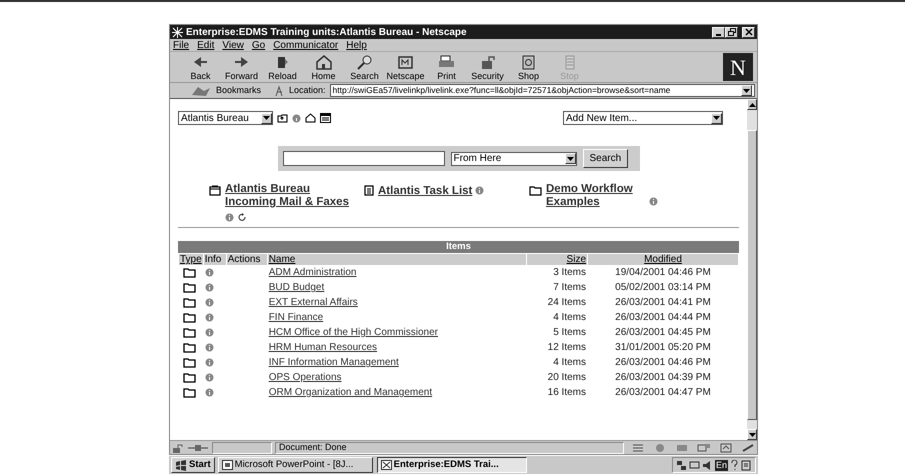 The height and width of the screenshot is (476, 905). What do you see at coordinates (663, 288) in the screenshot?
I see `table-cell-text: 05/02/2001 03:14 PM` at bounding box center [663, 288].